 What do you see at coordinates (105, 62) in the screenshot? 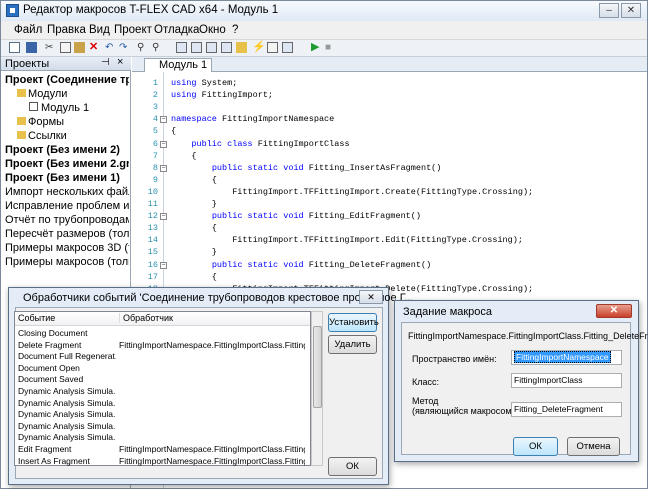
I see `pin-icon: ⊣` at bounding box center [105, 62].